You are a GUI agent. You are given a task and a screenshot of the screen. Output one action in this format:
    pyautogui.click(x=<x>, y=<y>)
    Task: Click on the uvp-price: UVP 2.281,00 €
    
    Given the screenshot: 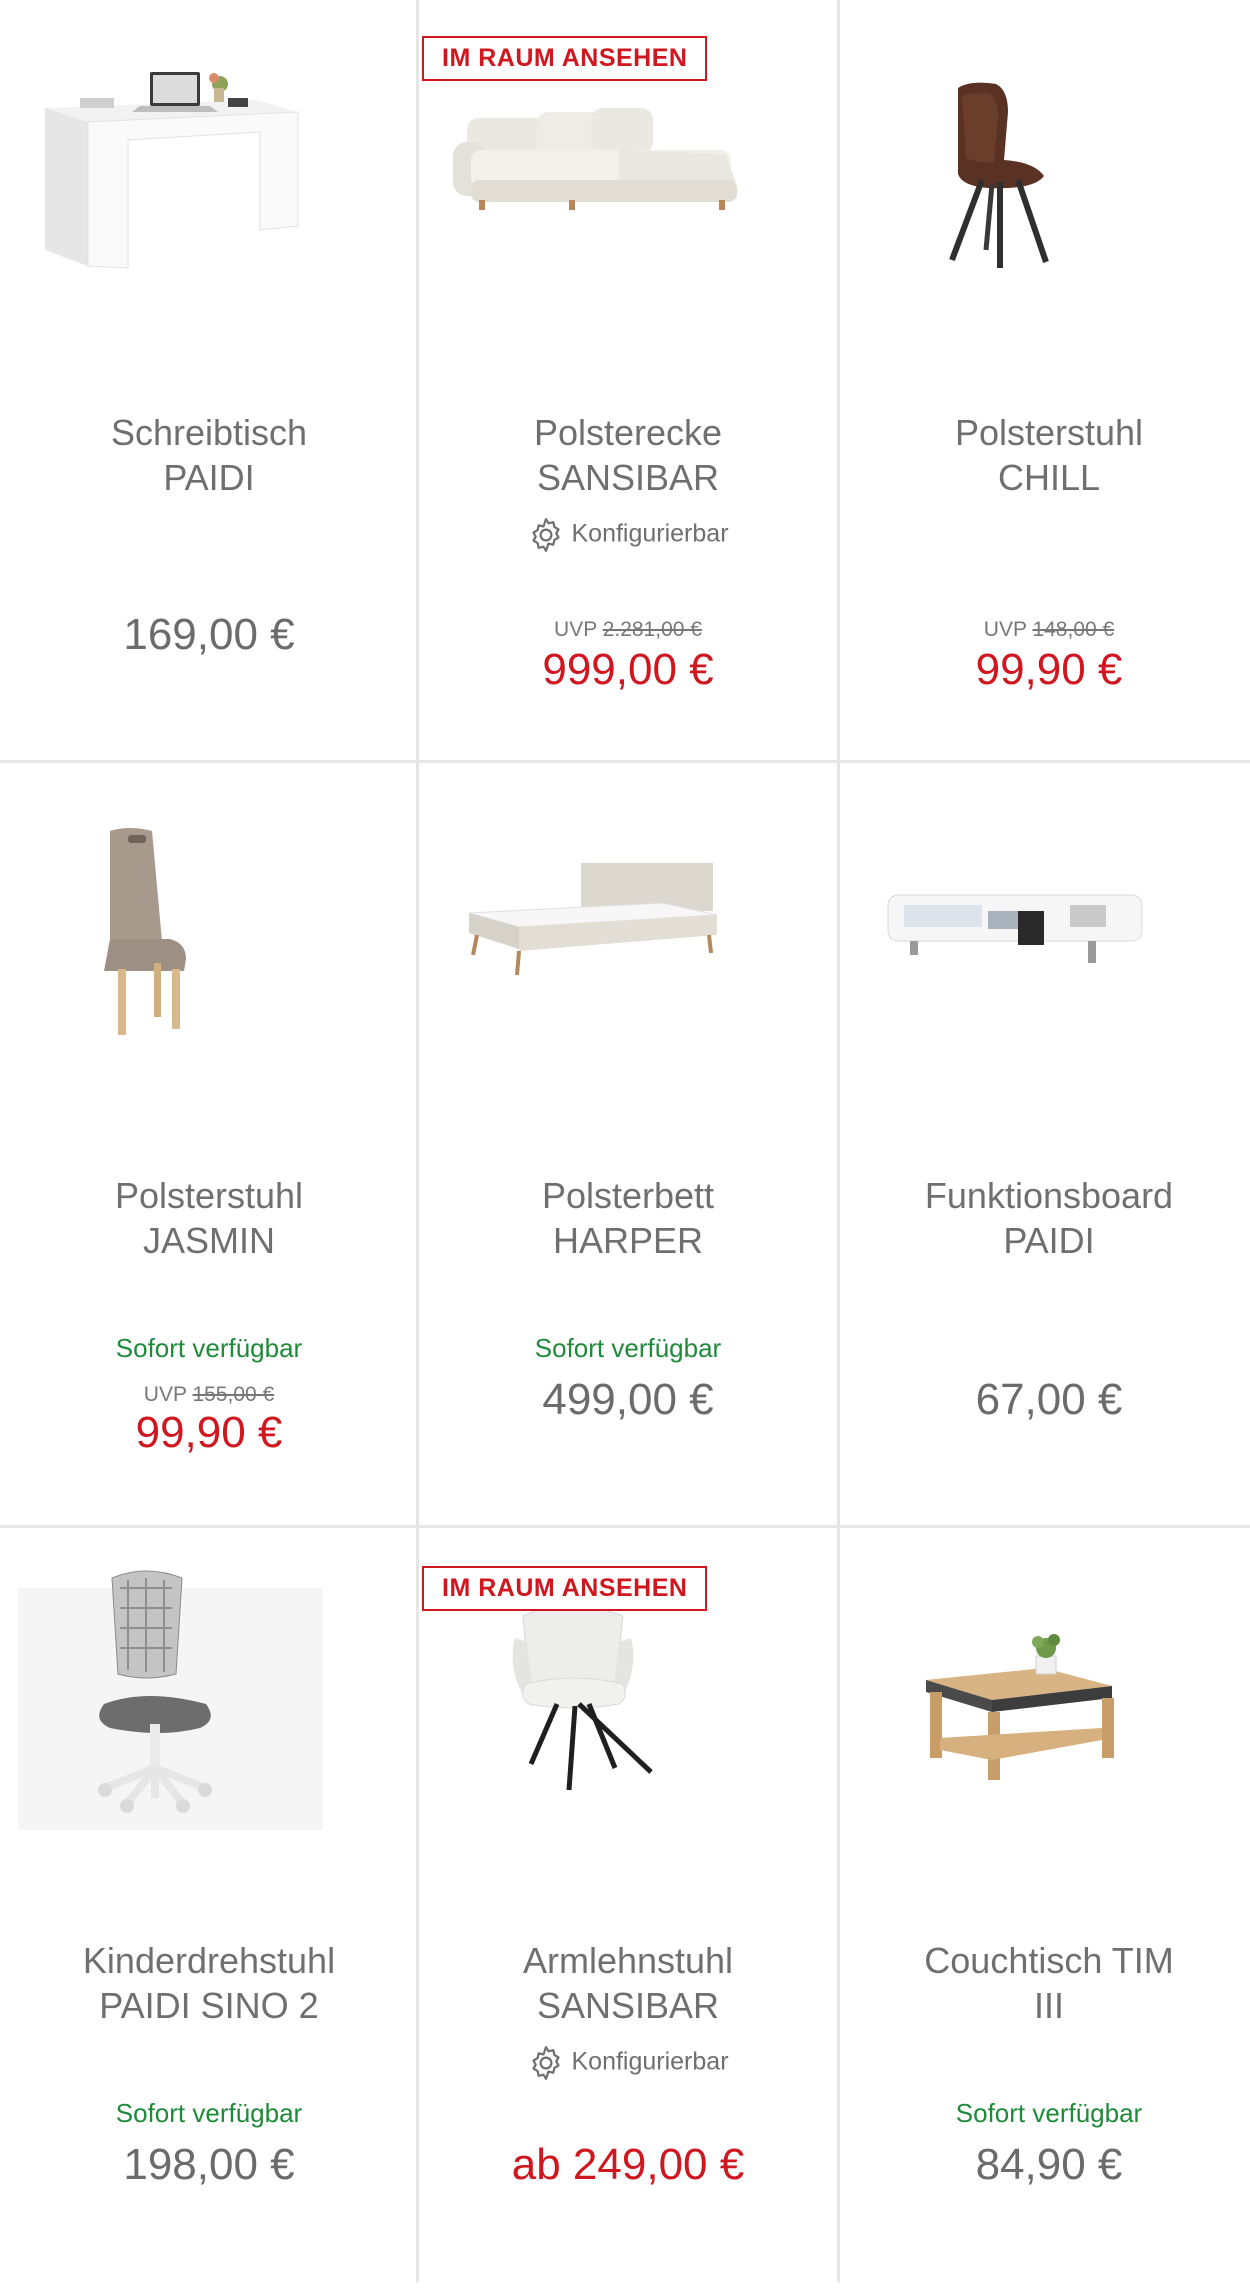 What is the action you would take?
    pyautogui.click(x=628, y=629)
    